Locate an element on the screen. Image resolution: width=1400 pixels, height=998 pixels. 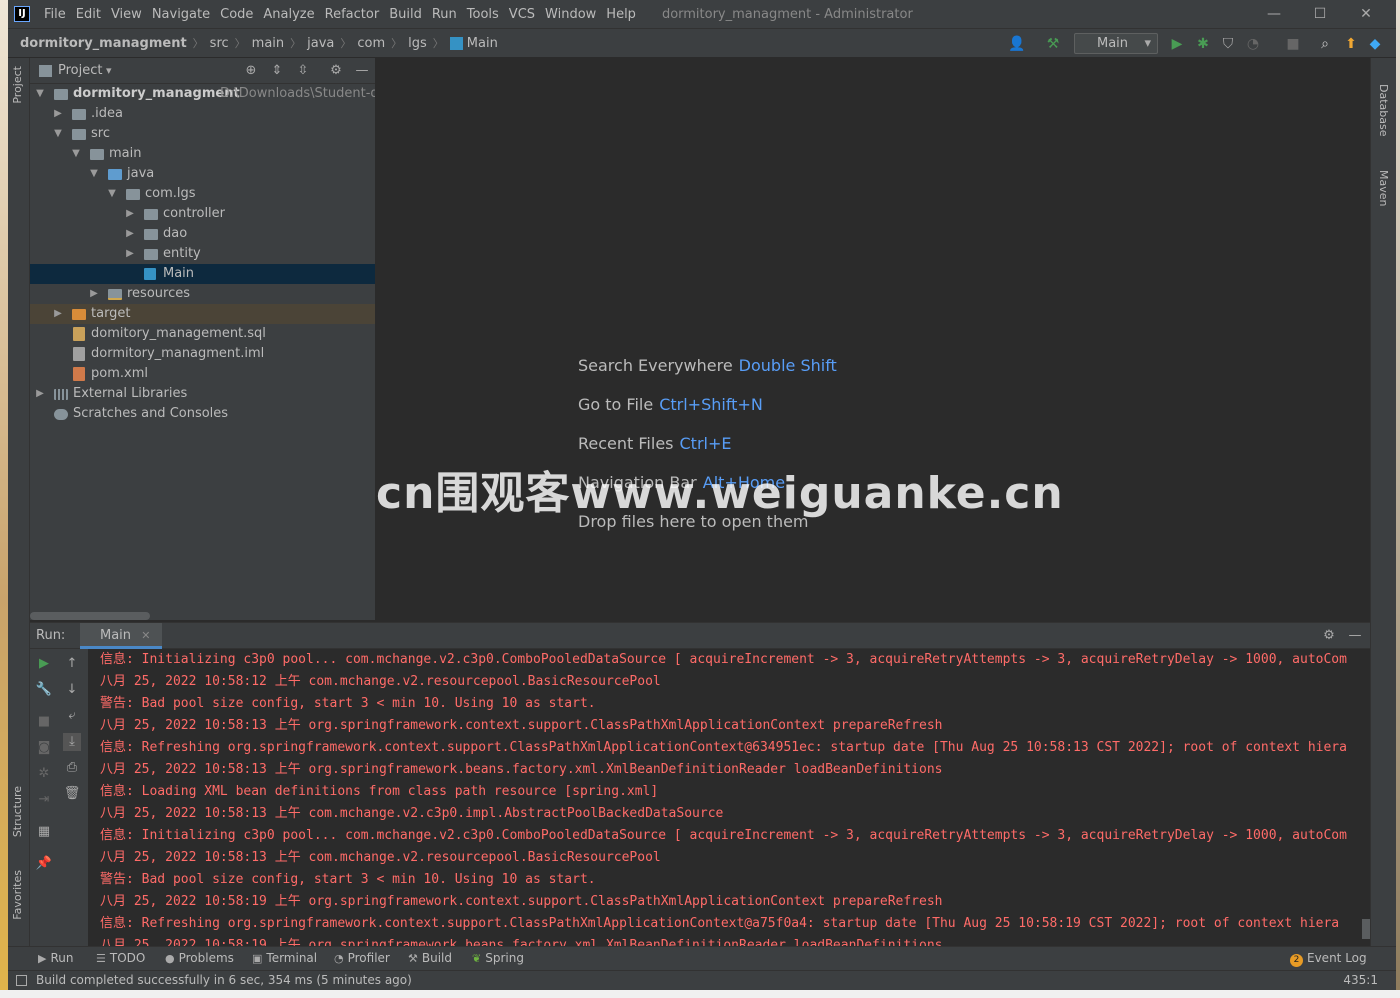
menu-vcs: VCS is located at coordinates (522, 14).